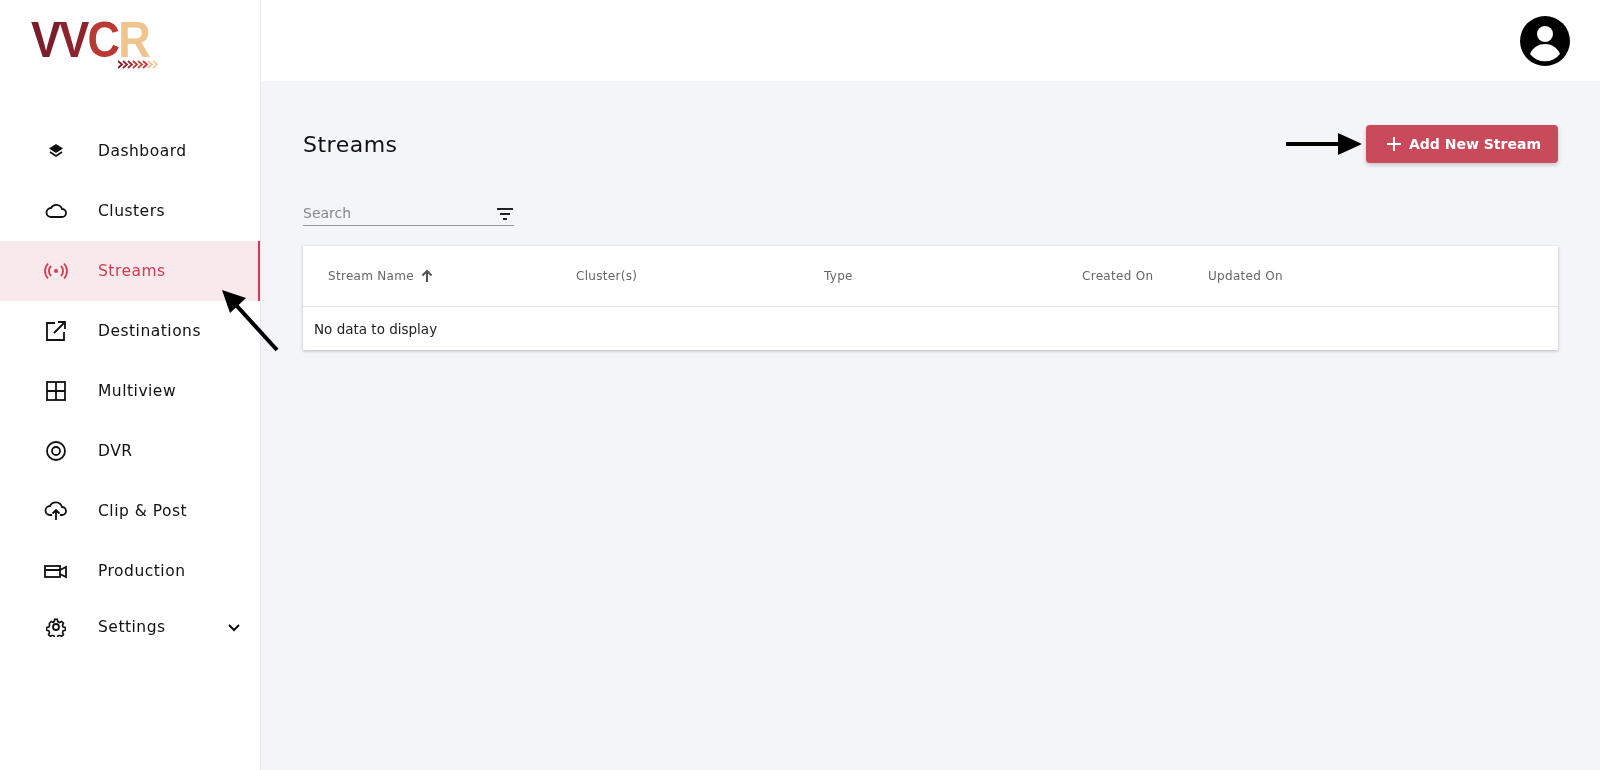  I want to click on sidebar-item-label: Dashboard, so click(143, 151).